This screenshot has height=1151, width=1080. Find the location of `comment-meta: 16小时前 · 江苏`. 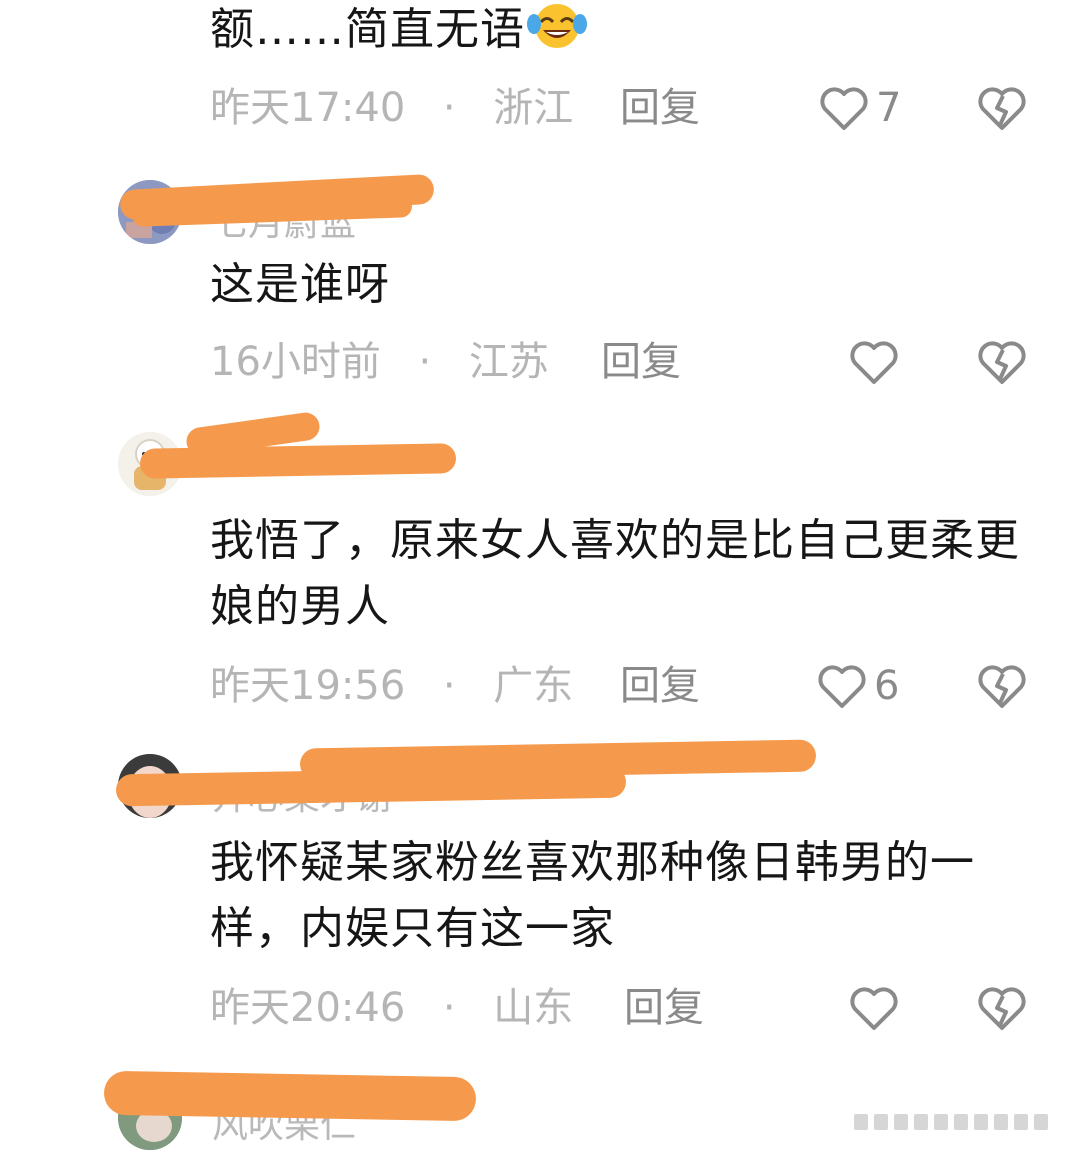

comment-meta: 16小时前 · 江苏 is located at coordinates (379, 362).